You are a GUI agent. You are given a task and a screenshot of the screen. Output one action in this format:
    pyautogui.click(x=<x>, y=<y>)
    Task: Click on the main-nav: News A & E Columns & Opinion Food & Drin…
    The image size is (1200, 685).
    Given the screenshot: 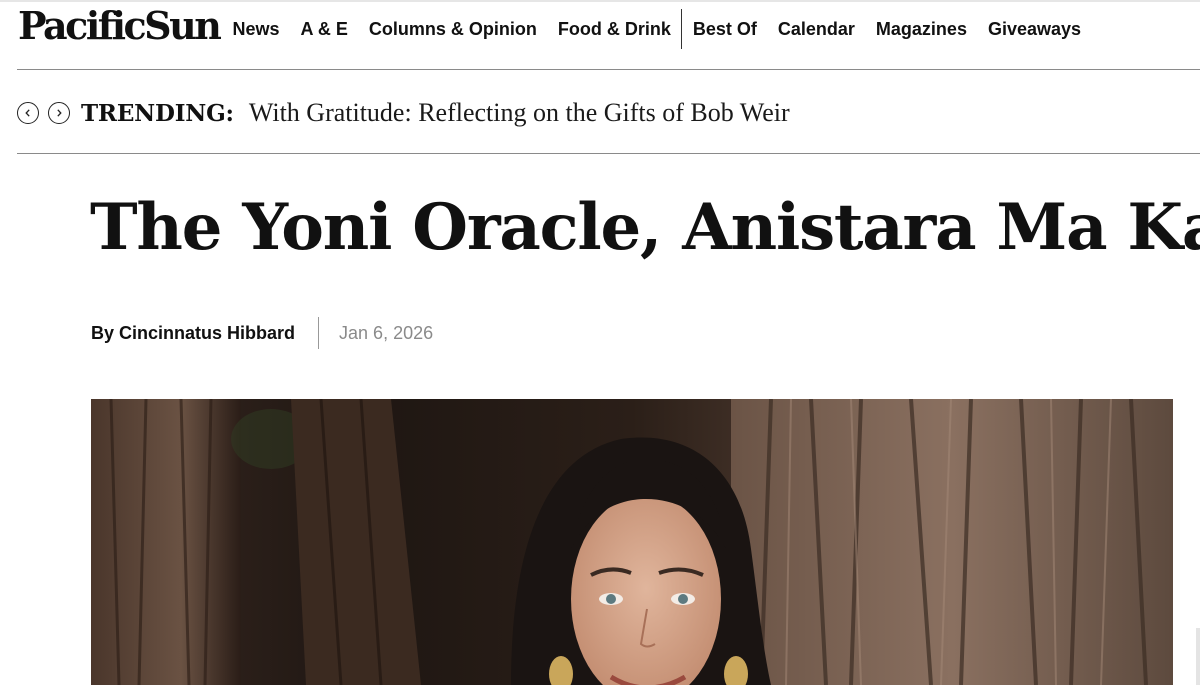 What is the action you would take?
    pyautogui.click(x=657, y=29)
    